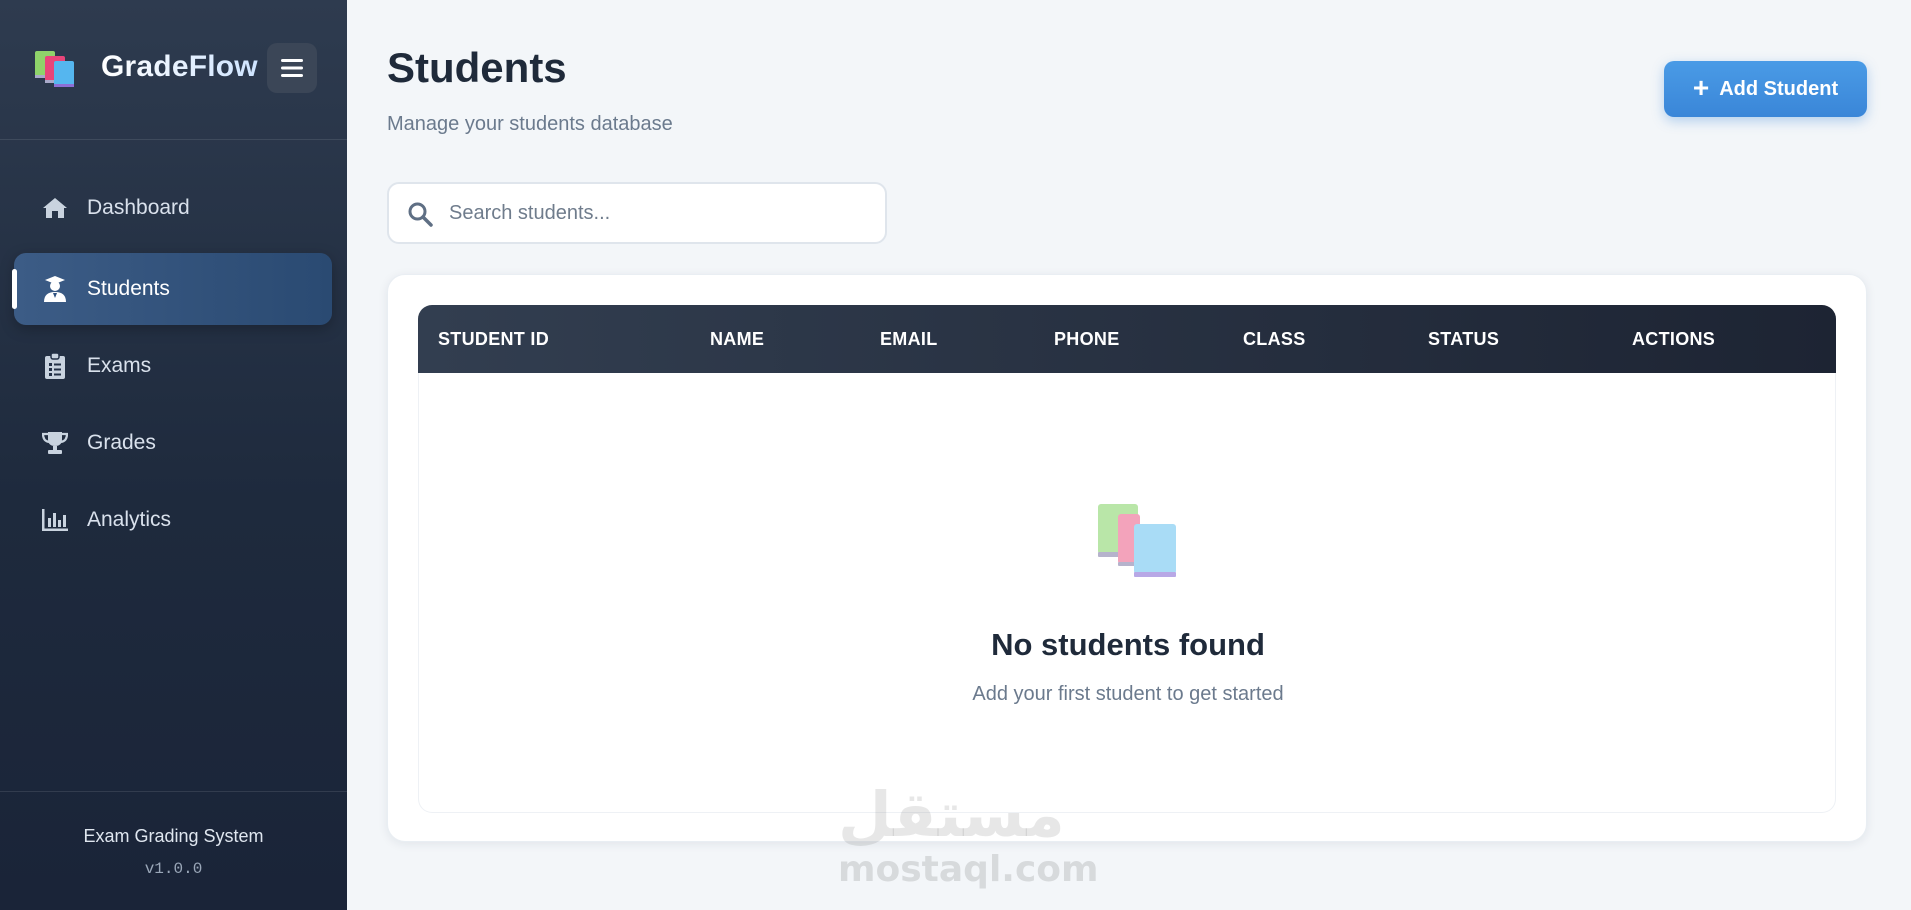 The height and width of the screenshot is (910, 1911). I want to click on watermark-latin: mostaql.com, so click(968, 869).